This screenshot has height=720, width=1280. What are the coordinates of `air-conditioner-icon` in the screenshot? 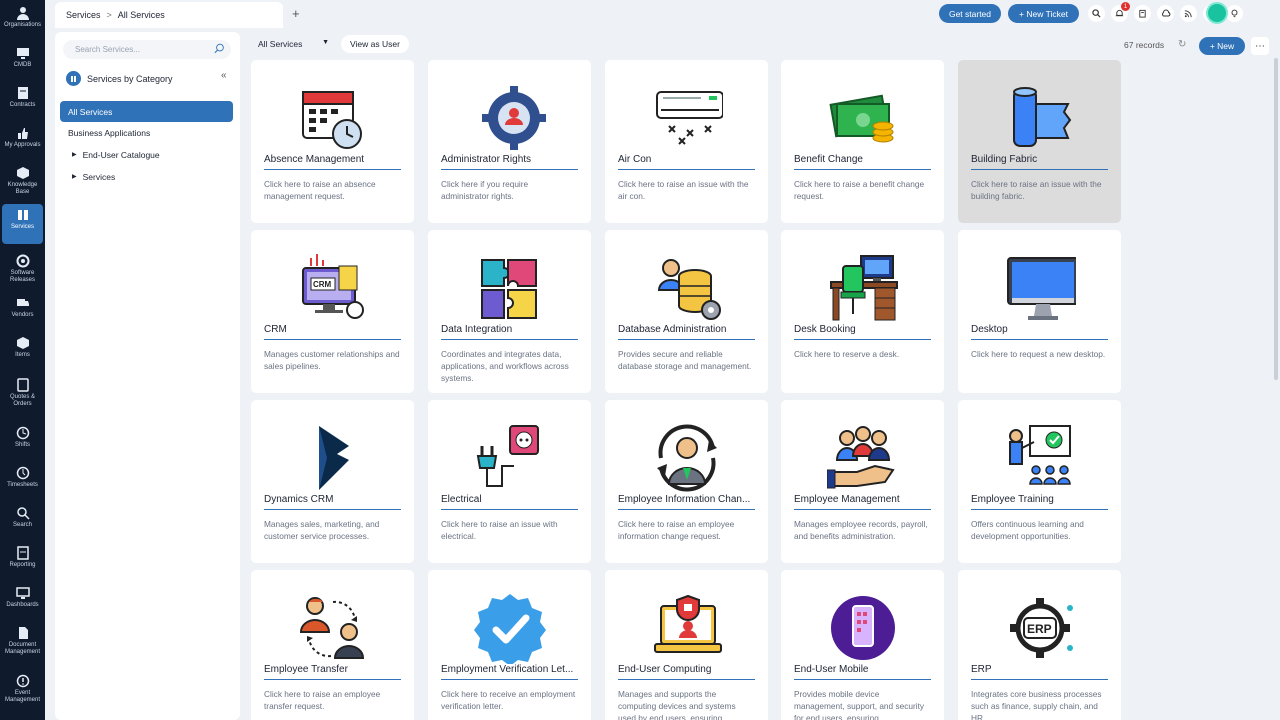 It's located at (686, 118).